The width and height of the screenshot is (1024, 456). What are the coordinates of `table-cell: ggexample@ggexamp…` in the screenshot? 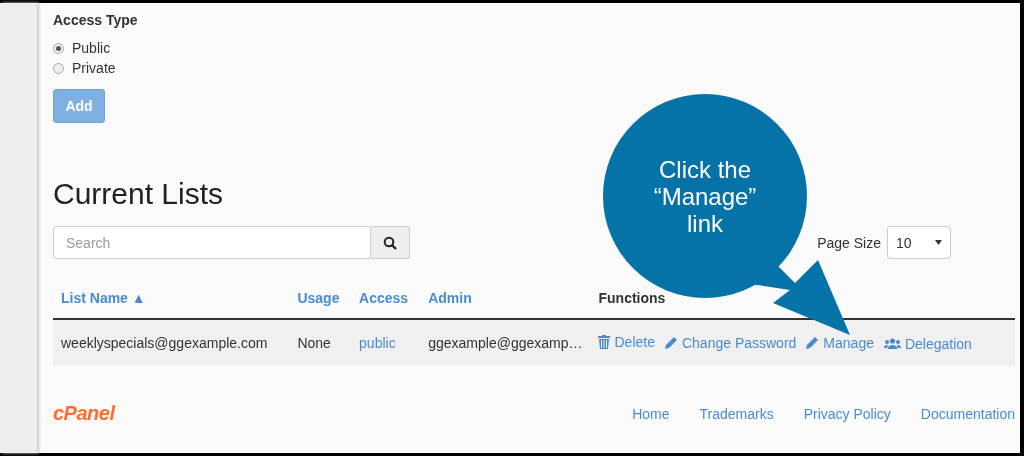 It's located at (505, 342).